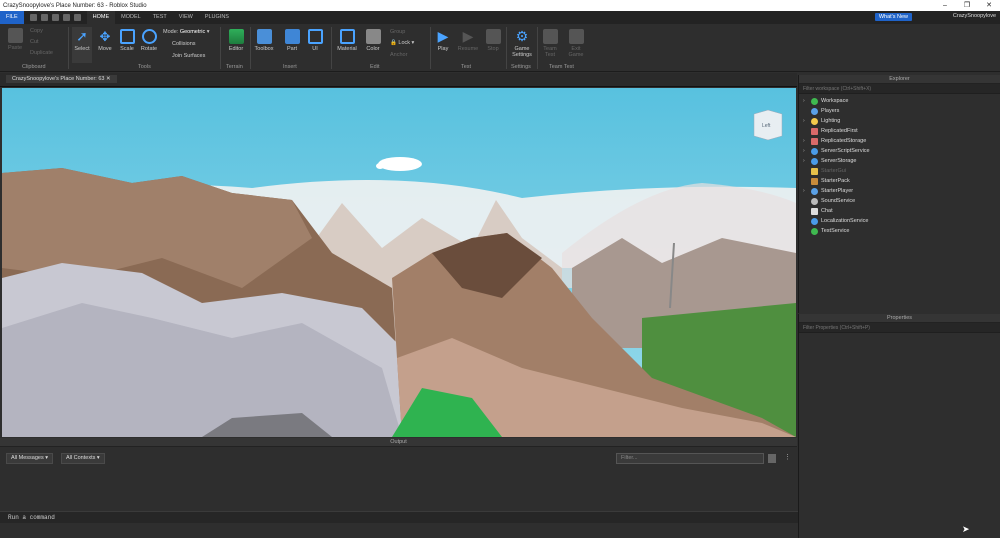  Describe the element at coordinates (814, 181) in the screenshot. I see `backpack-icon` at that location.